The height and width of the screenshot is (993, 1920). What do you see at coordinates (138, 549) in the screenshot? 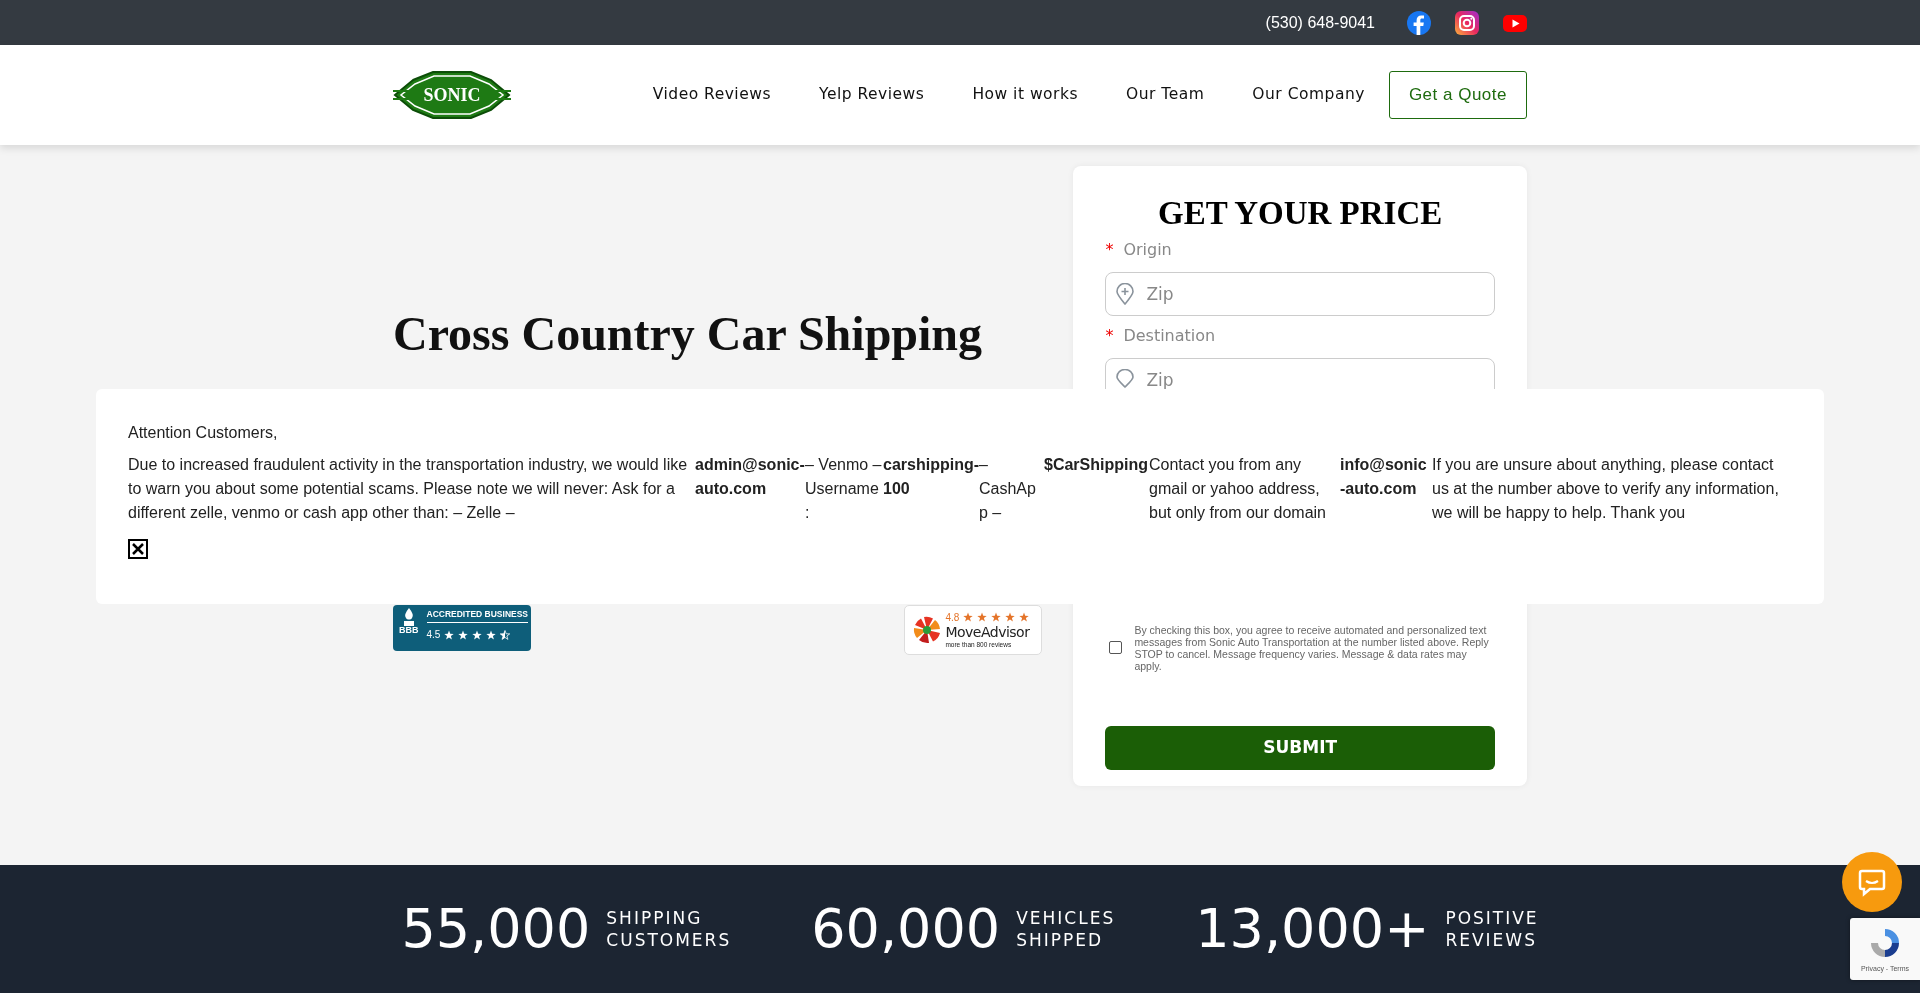
I see `close-icon` at bounding box center [138, 549].